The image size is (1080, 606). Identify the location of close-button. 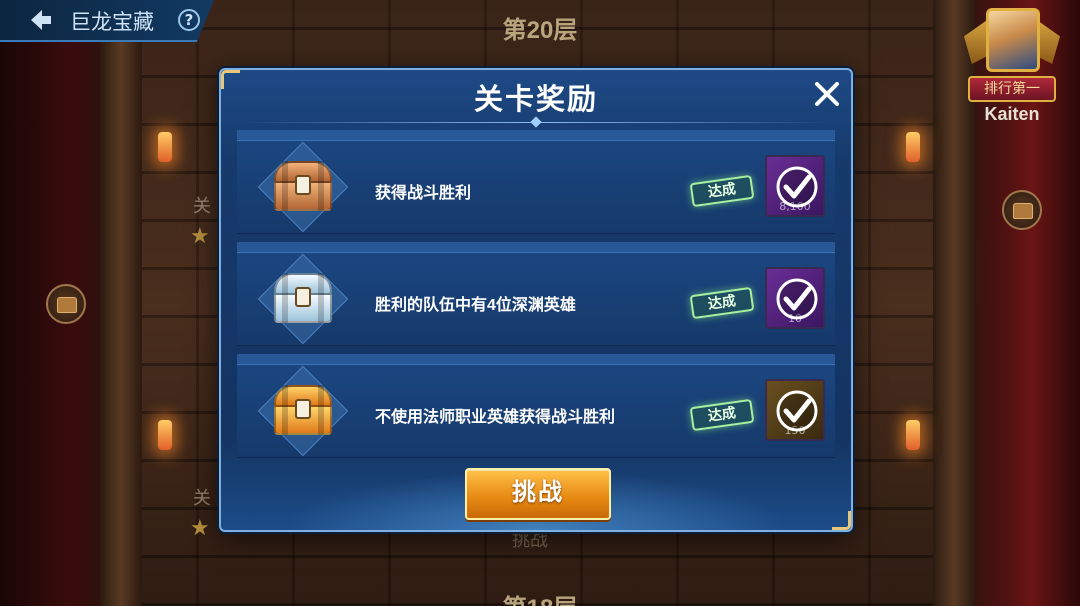
(827, 94).